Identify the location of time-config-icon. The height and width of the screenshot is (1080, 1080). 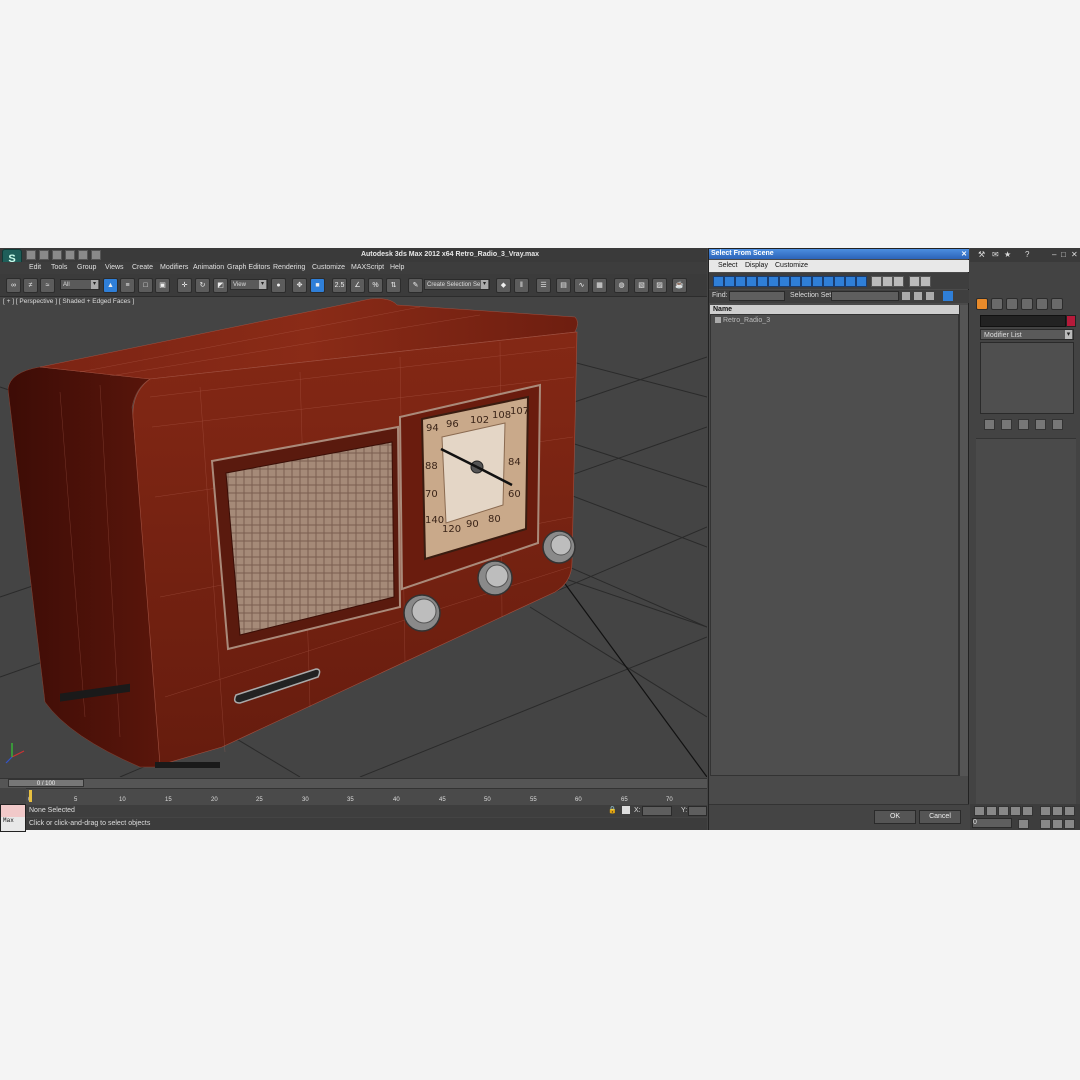
(1023, 824).